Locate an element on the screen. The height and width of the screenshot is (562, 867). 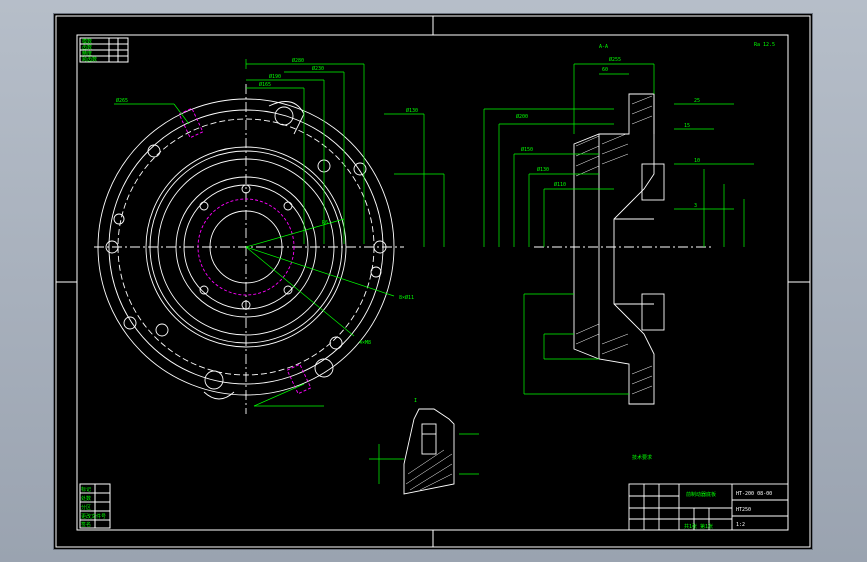
revision-table-text: 标记 处数 分区 更改文件号 签名 is located at coordinates (93, 507).